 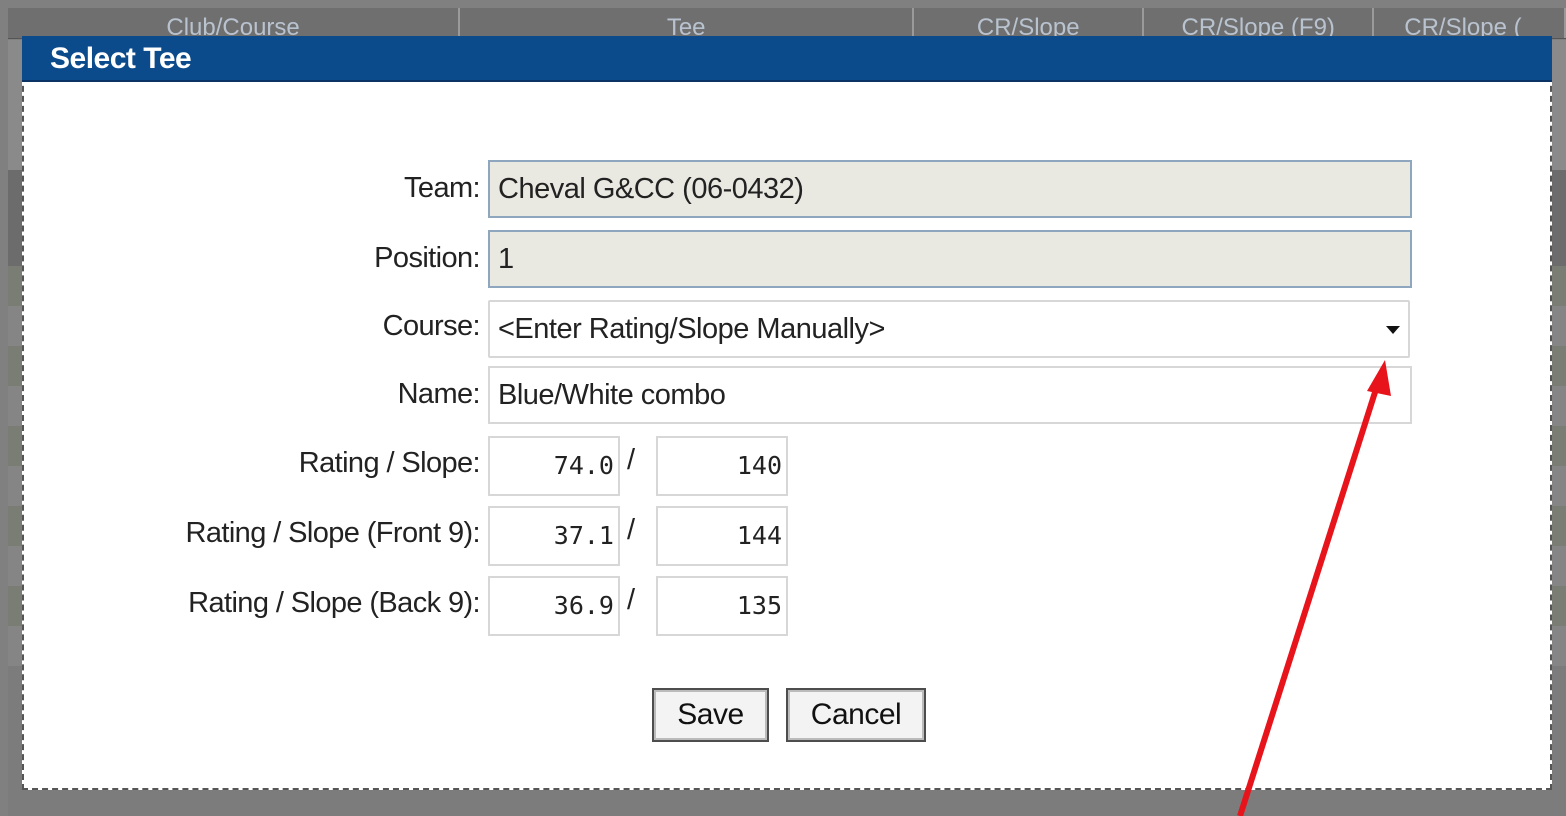 I want to click on annotation-arrow-shaft, so click(x=1308, y=600).